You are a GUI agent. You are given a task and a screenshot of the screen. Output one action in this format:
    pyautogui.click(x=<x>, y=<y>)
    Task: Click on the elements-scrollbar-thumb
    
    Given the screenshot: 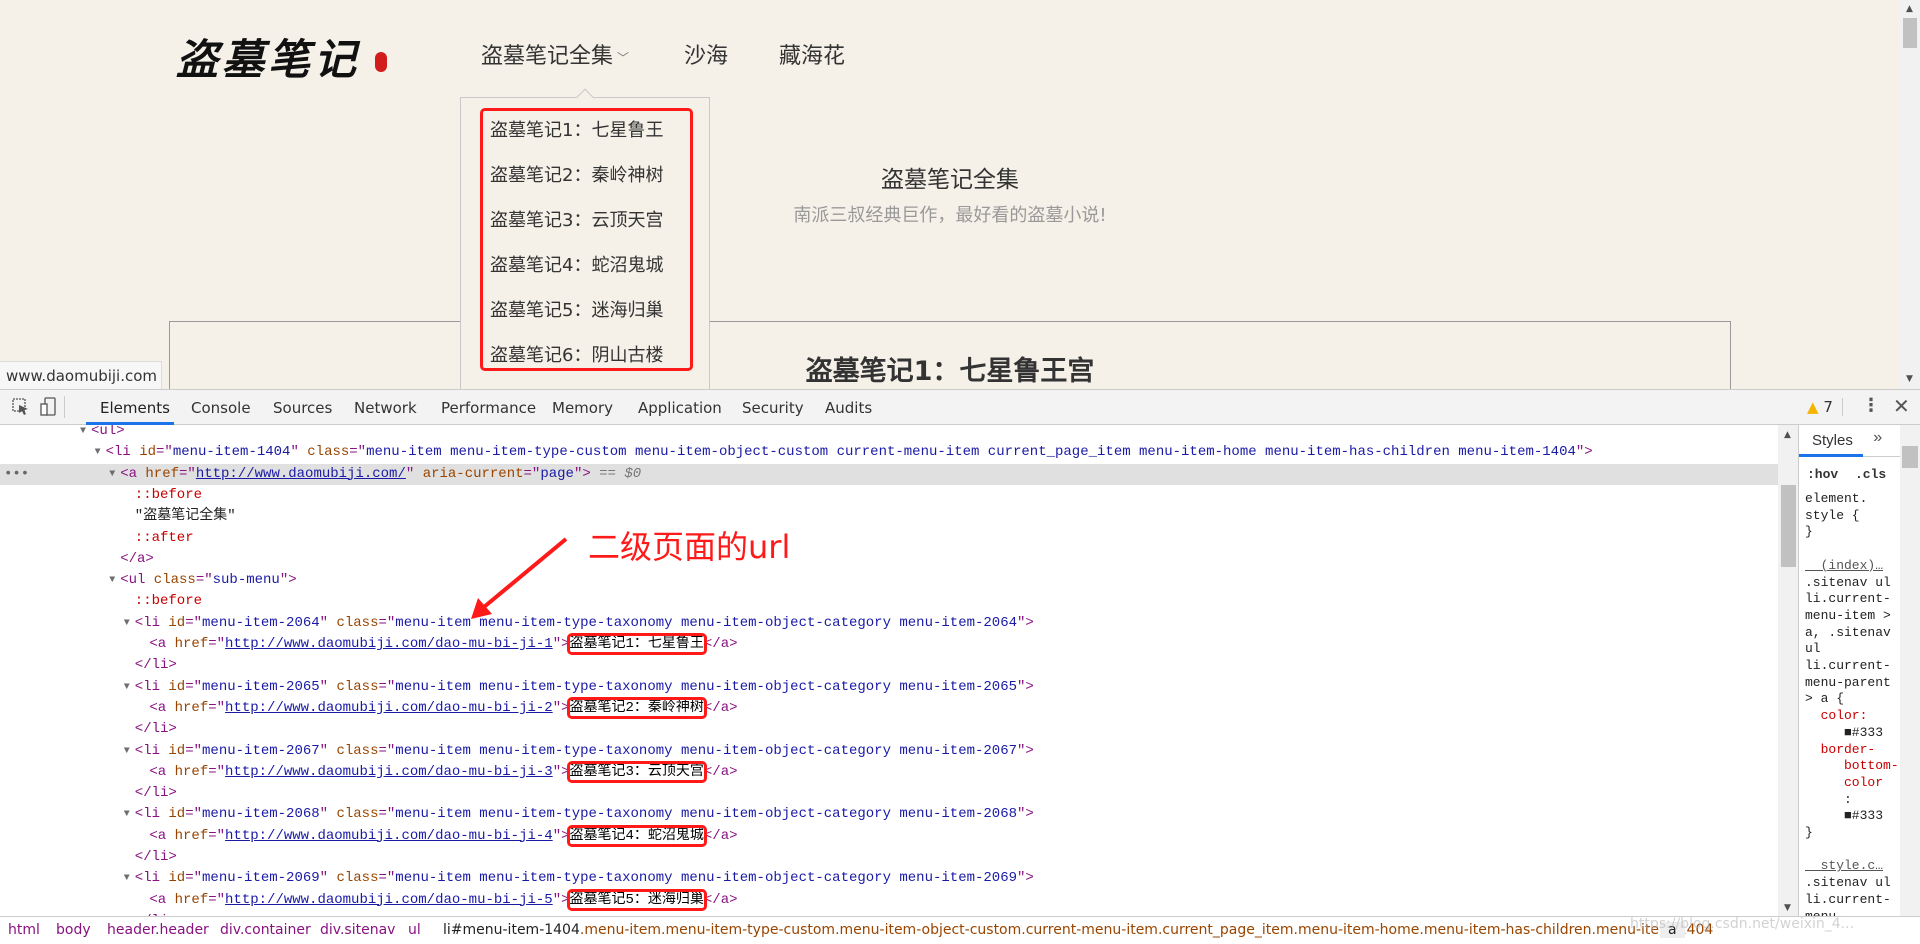 What is the action you would take?
    pyautogui.click(x=1788, y=526)
    